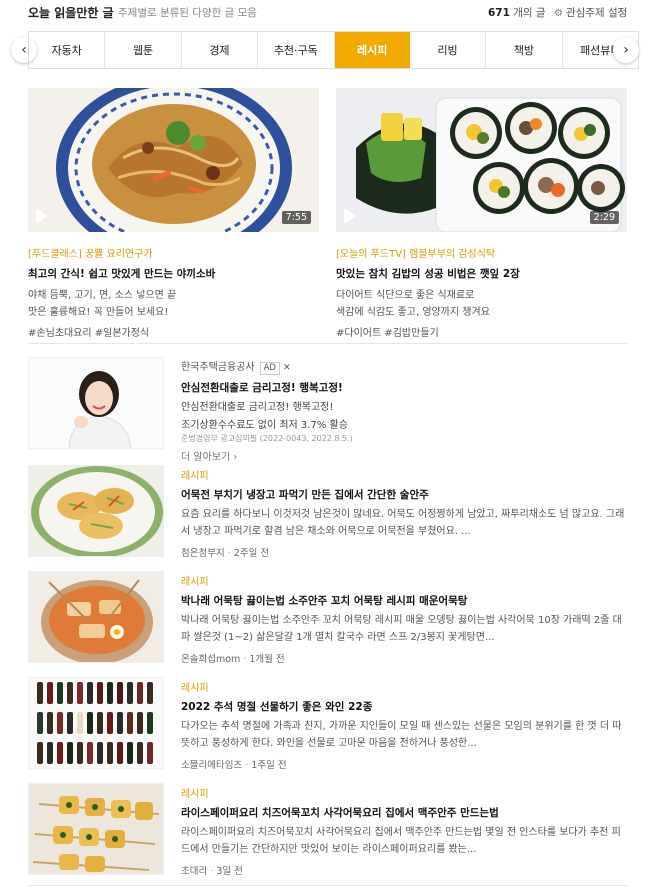 The width and height of the screenshot is (671, 889). Describe the element at coordinates (404, 600) in the screenshot. I see `item-title: 박나래 어묵탕 끓이는법 소주안주 꼬치 어묵탕 레시피 매운어묵탕` at that location.